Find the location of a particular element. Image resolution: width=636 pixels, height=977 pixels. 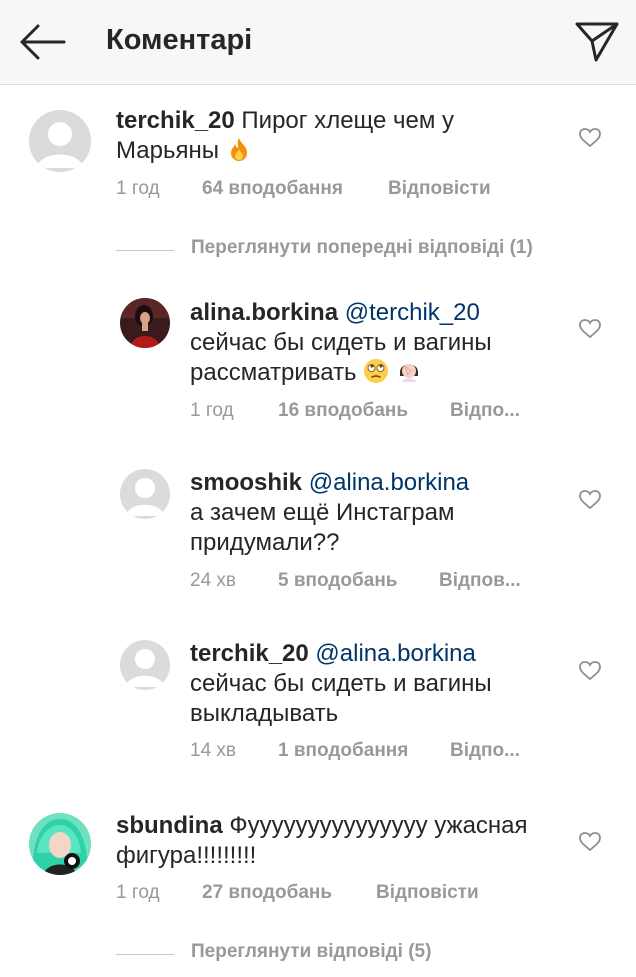

view-previous-replies-button: Переглянути попередні відповіді (1) is located at coordinates (346, 250).